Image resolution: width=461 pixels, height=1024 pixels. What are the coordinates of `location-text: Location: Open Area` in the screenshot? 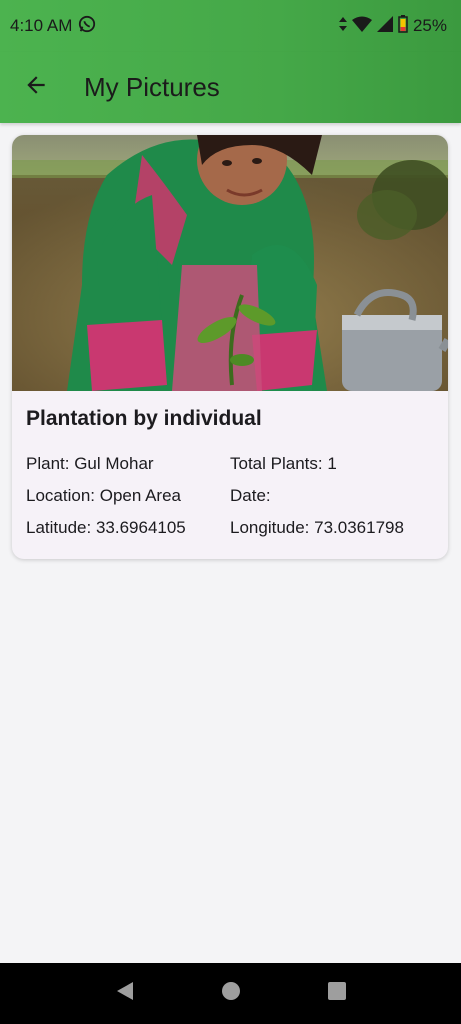 It's located at (104, 495).